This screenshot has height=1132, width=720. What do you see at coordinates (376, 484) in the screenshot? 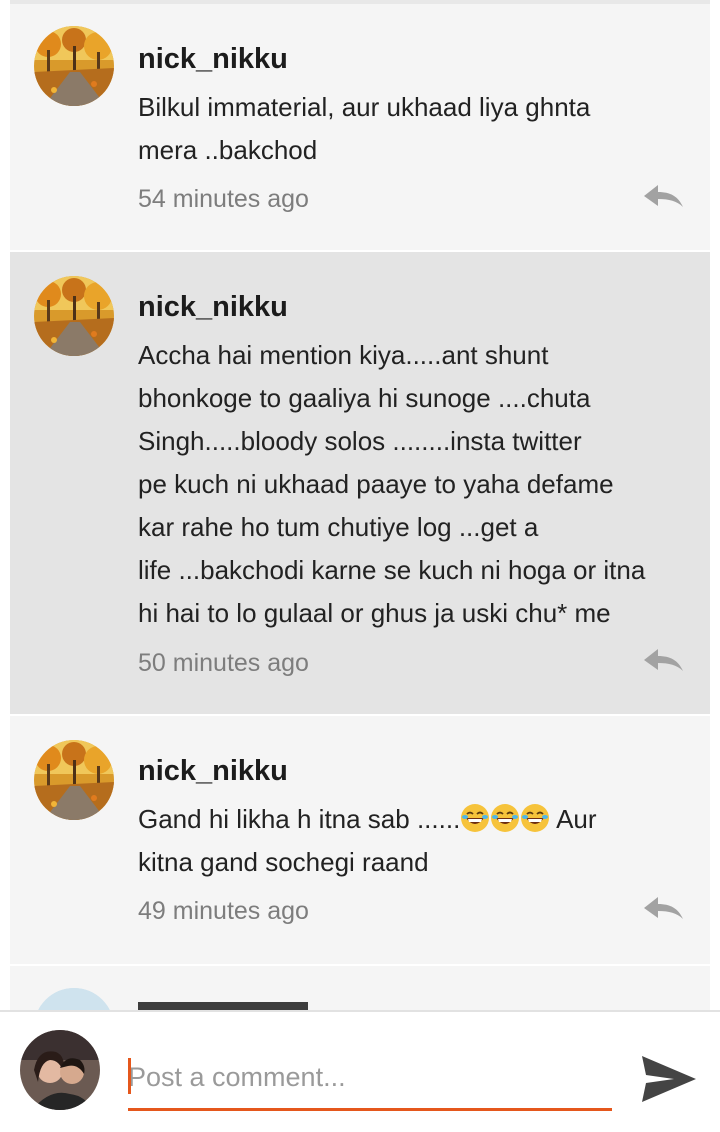
I see `comment-text-line: pe kuch ni ukhaad paaye to yaha defame` at bounding box center [376, 484].